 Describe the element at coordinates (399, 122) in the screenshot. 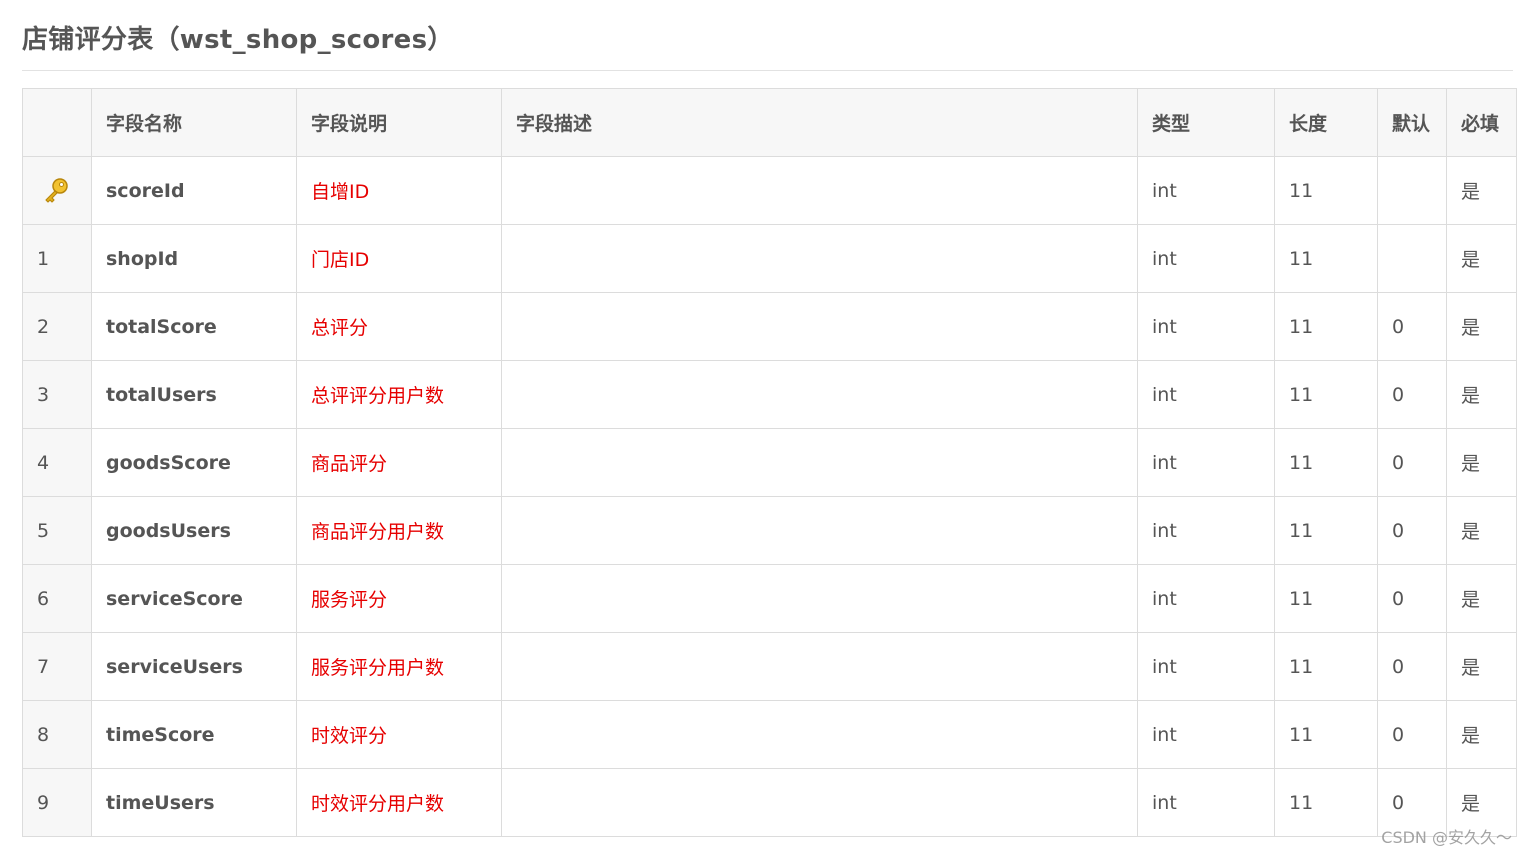

I see `header-field-label: 字段说明` at that location.